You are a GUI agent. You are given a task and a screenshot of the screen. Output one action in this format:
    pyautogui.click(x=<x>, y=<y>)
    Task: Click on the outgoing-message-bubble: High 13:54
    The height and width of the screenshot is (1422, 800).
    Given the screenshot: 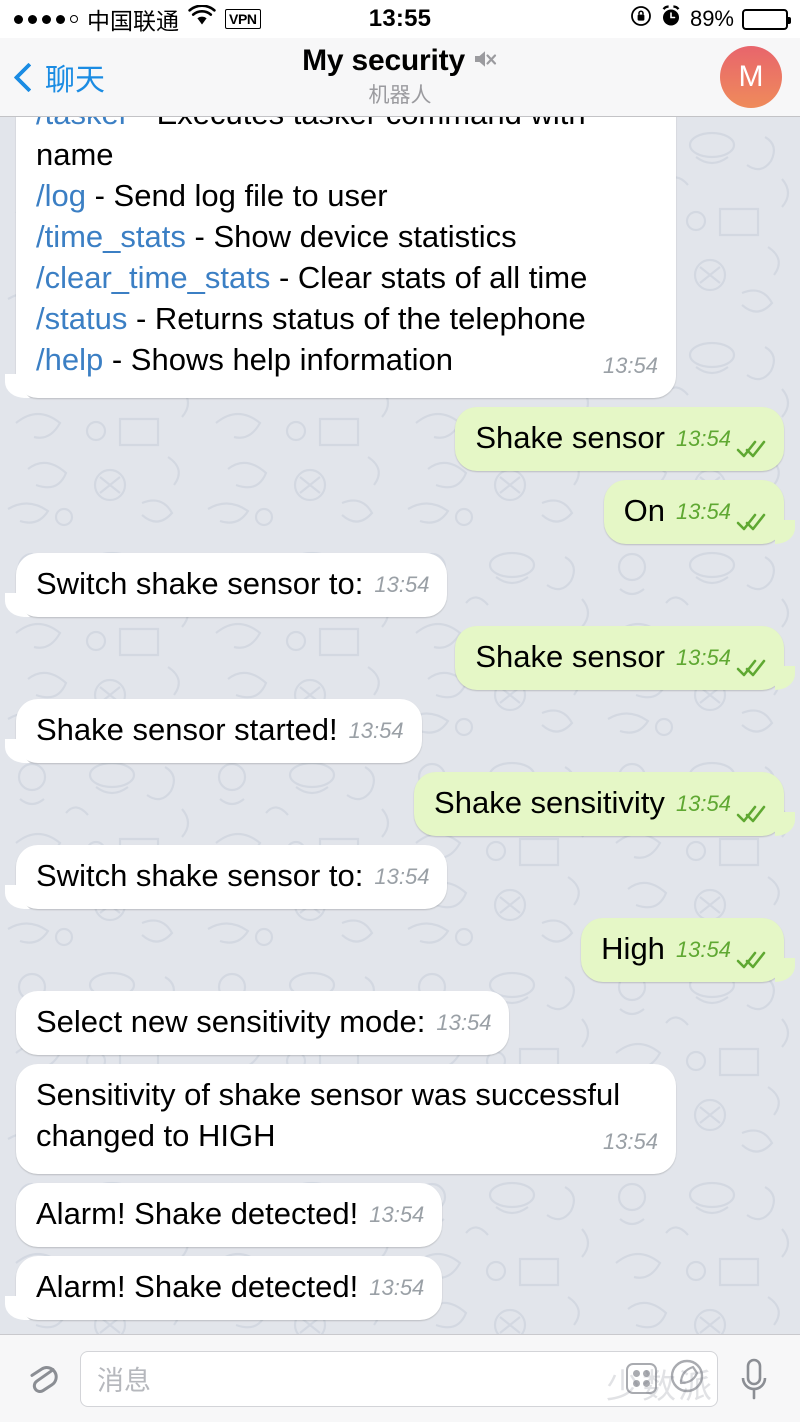 What is the action you would take?
    pyautogui.click(x=688, y=950)
    